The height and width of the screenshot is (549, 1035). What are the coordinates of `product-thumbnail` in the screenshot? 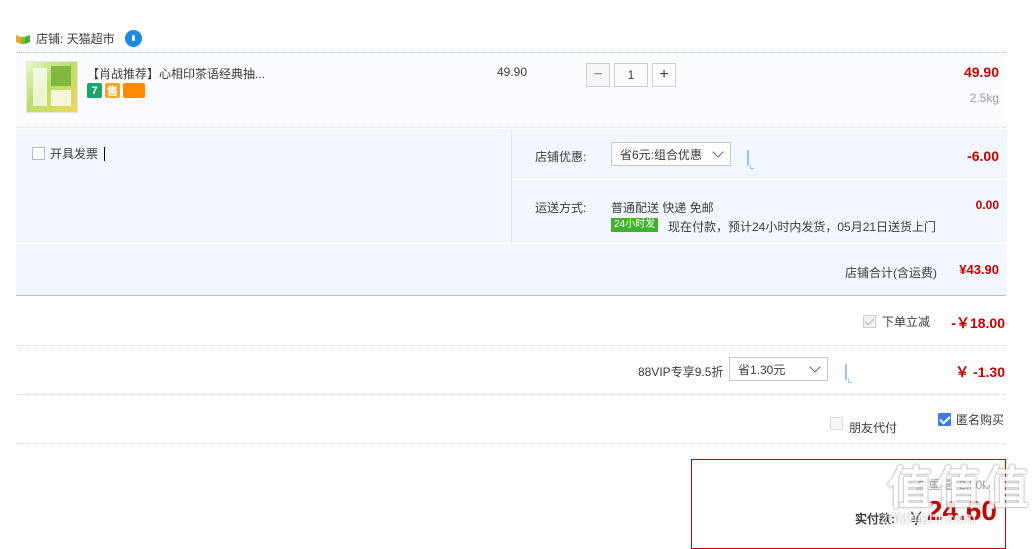 It's located at (52, 87).